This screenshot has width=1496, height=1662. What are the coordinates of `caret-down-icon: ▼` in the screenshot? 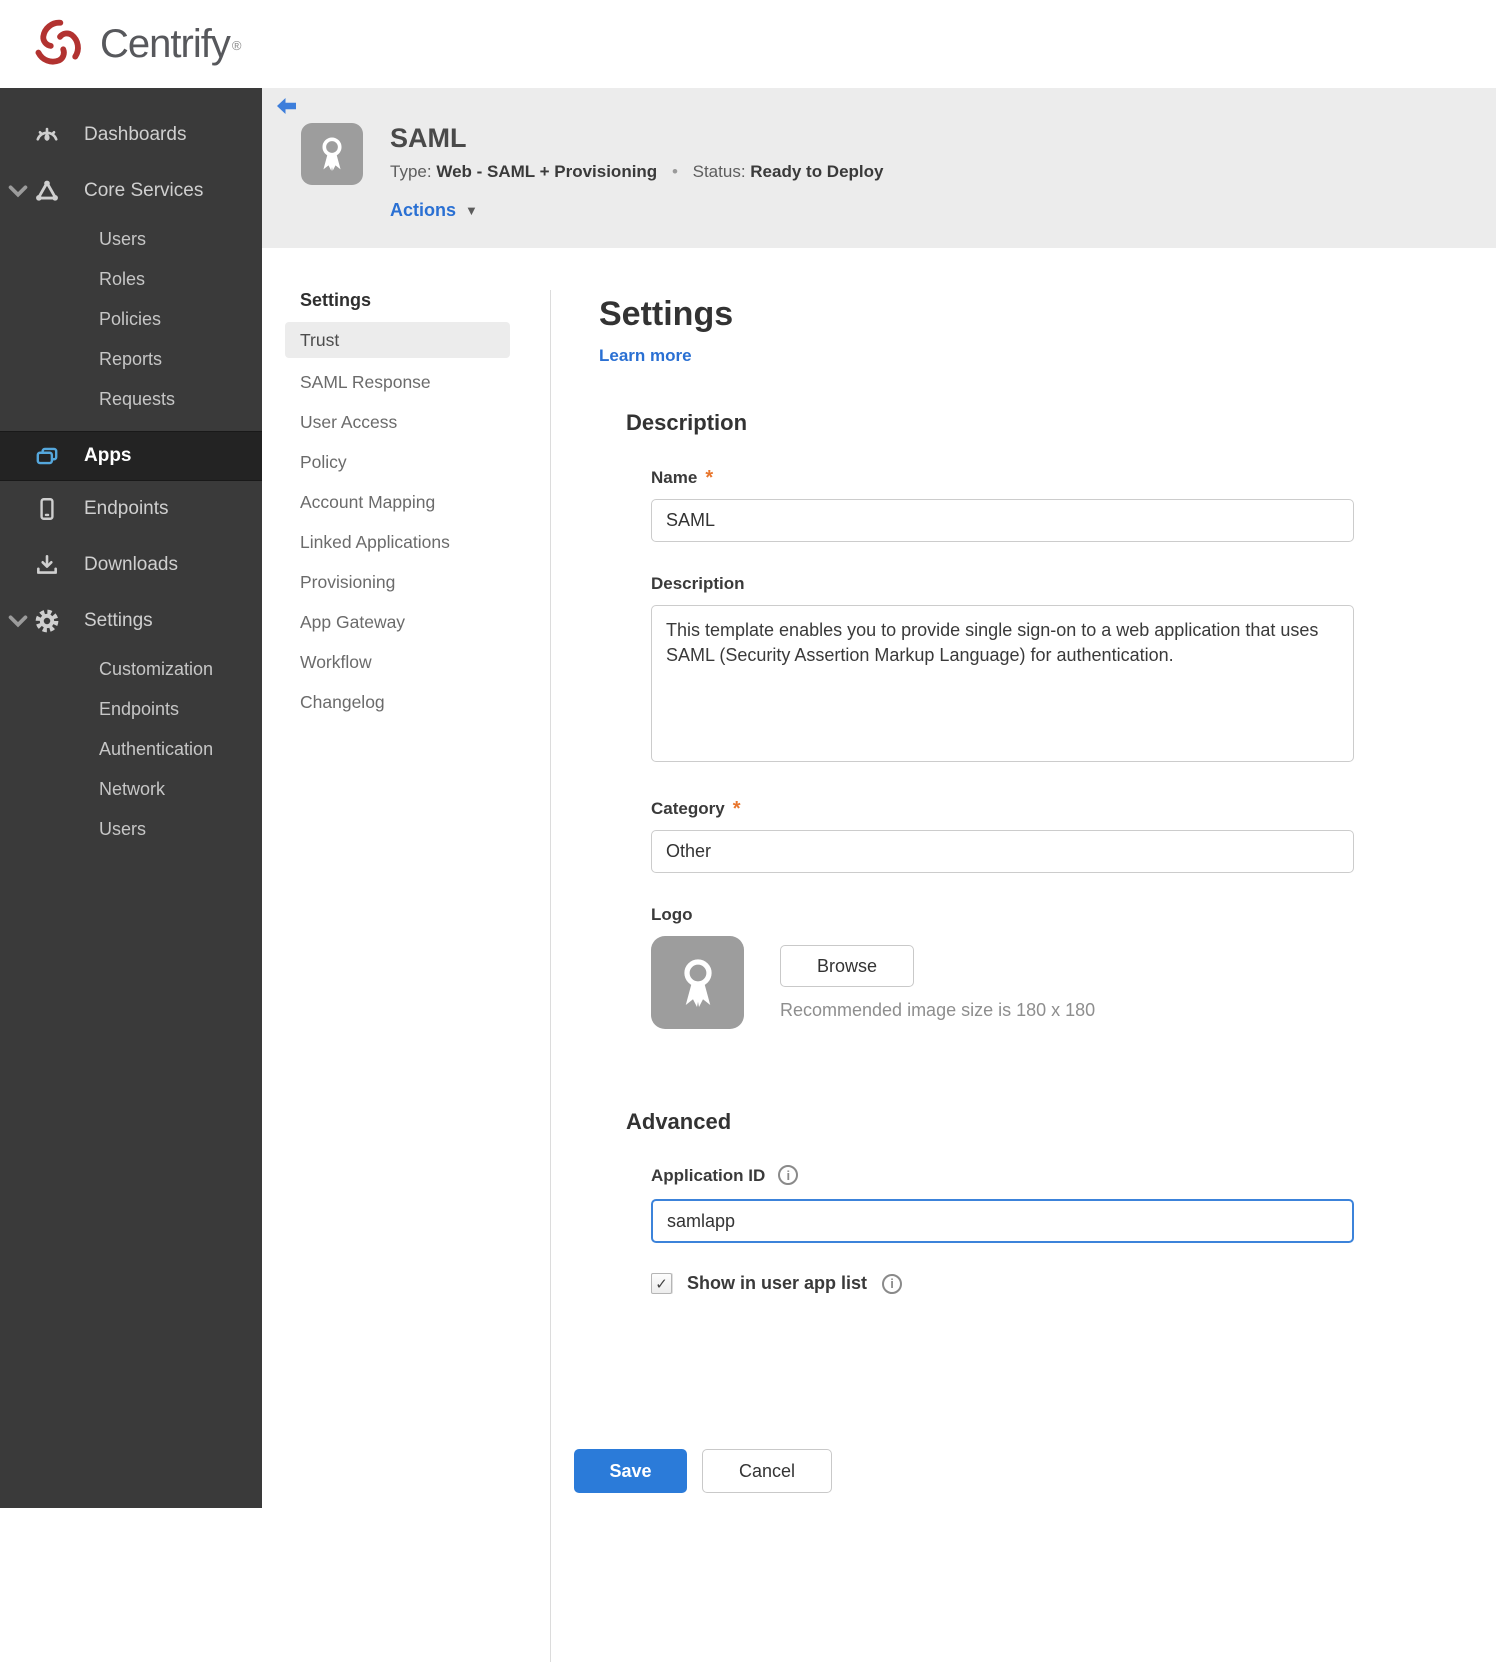 It's located at (471, 210).